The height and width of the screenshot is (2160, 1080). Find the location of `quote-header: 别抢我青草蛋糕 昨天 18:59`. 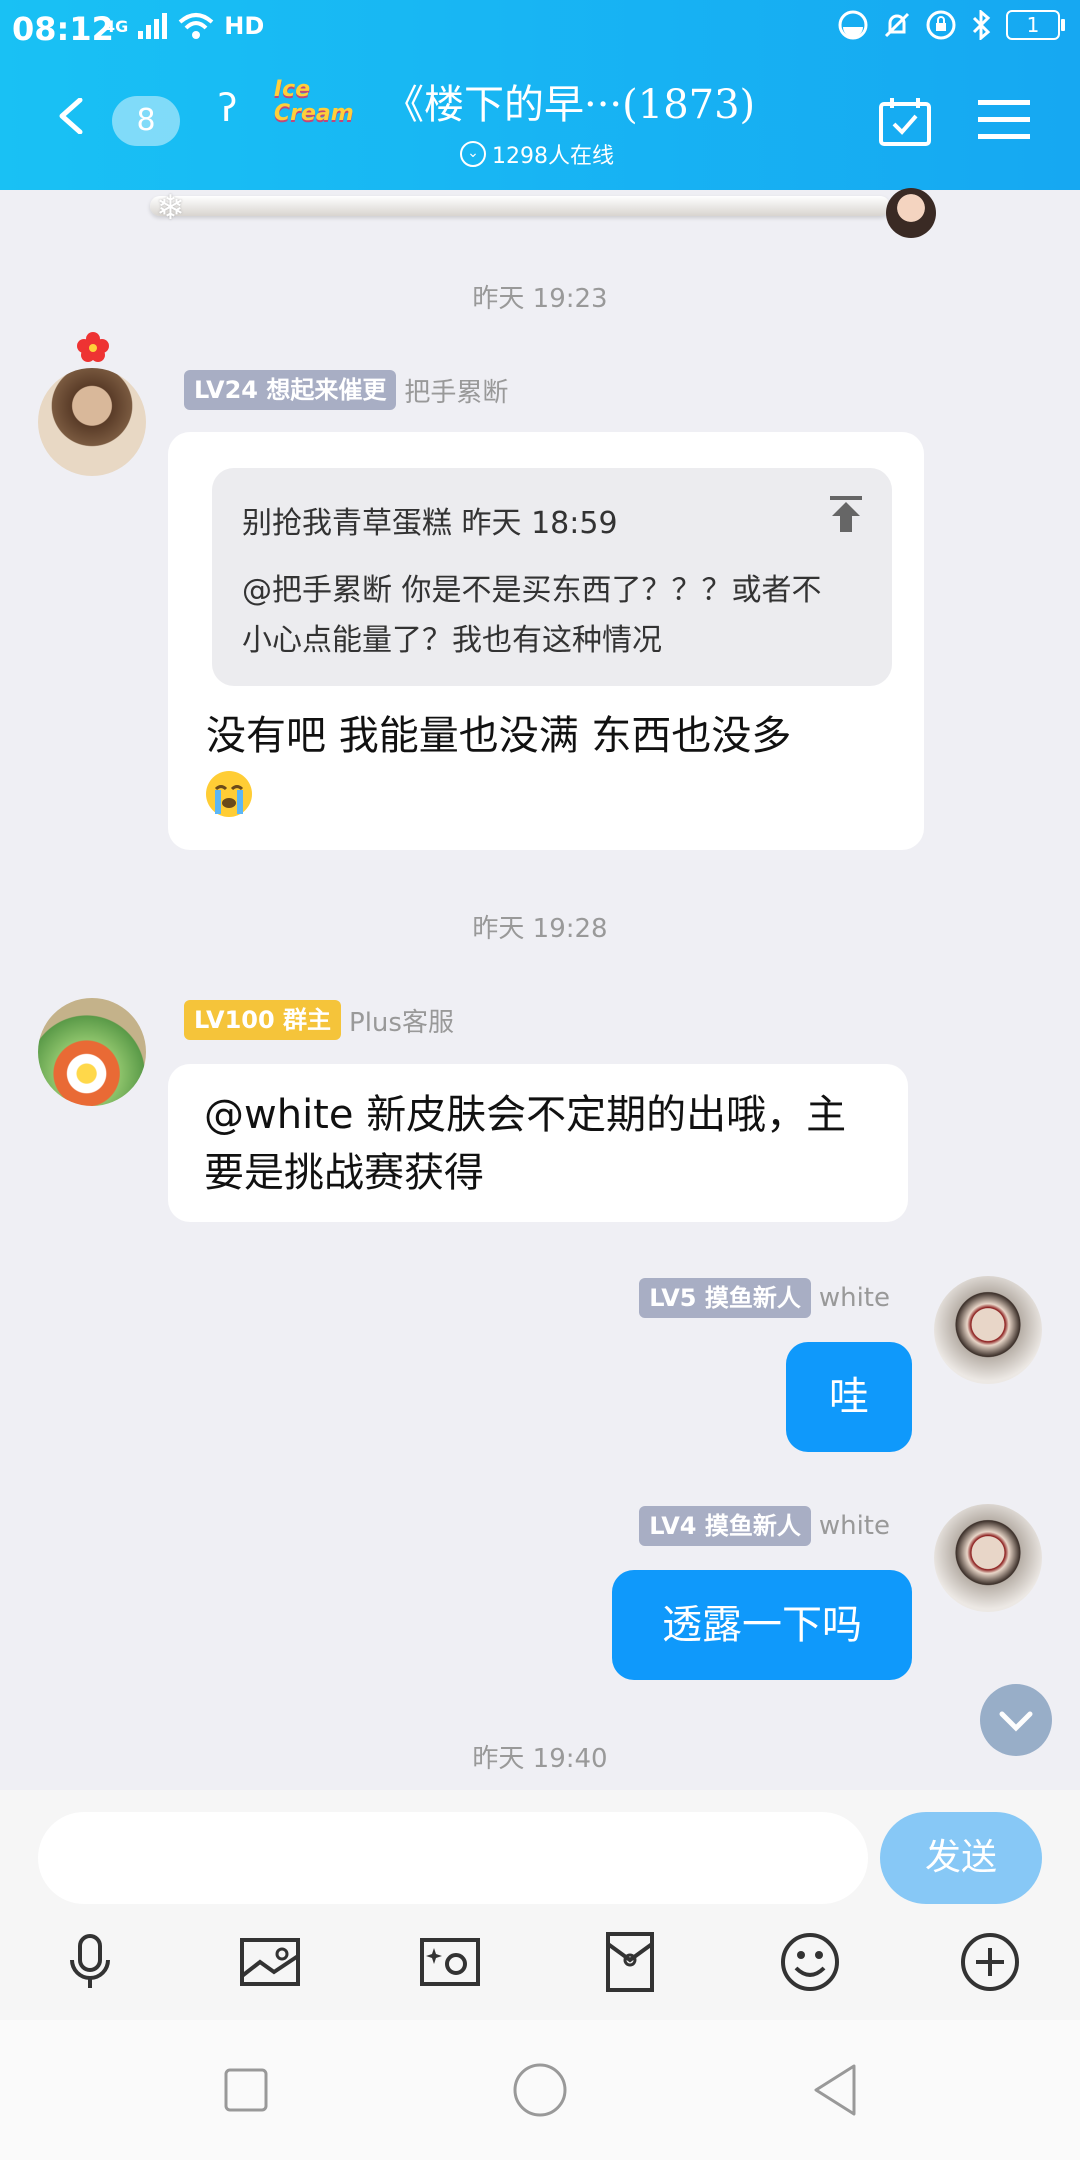

quote-header: 别抢我青草蛋糕 昨天 18:59 is located at coordinates (430, 523).